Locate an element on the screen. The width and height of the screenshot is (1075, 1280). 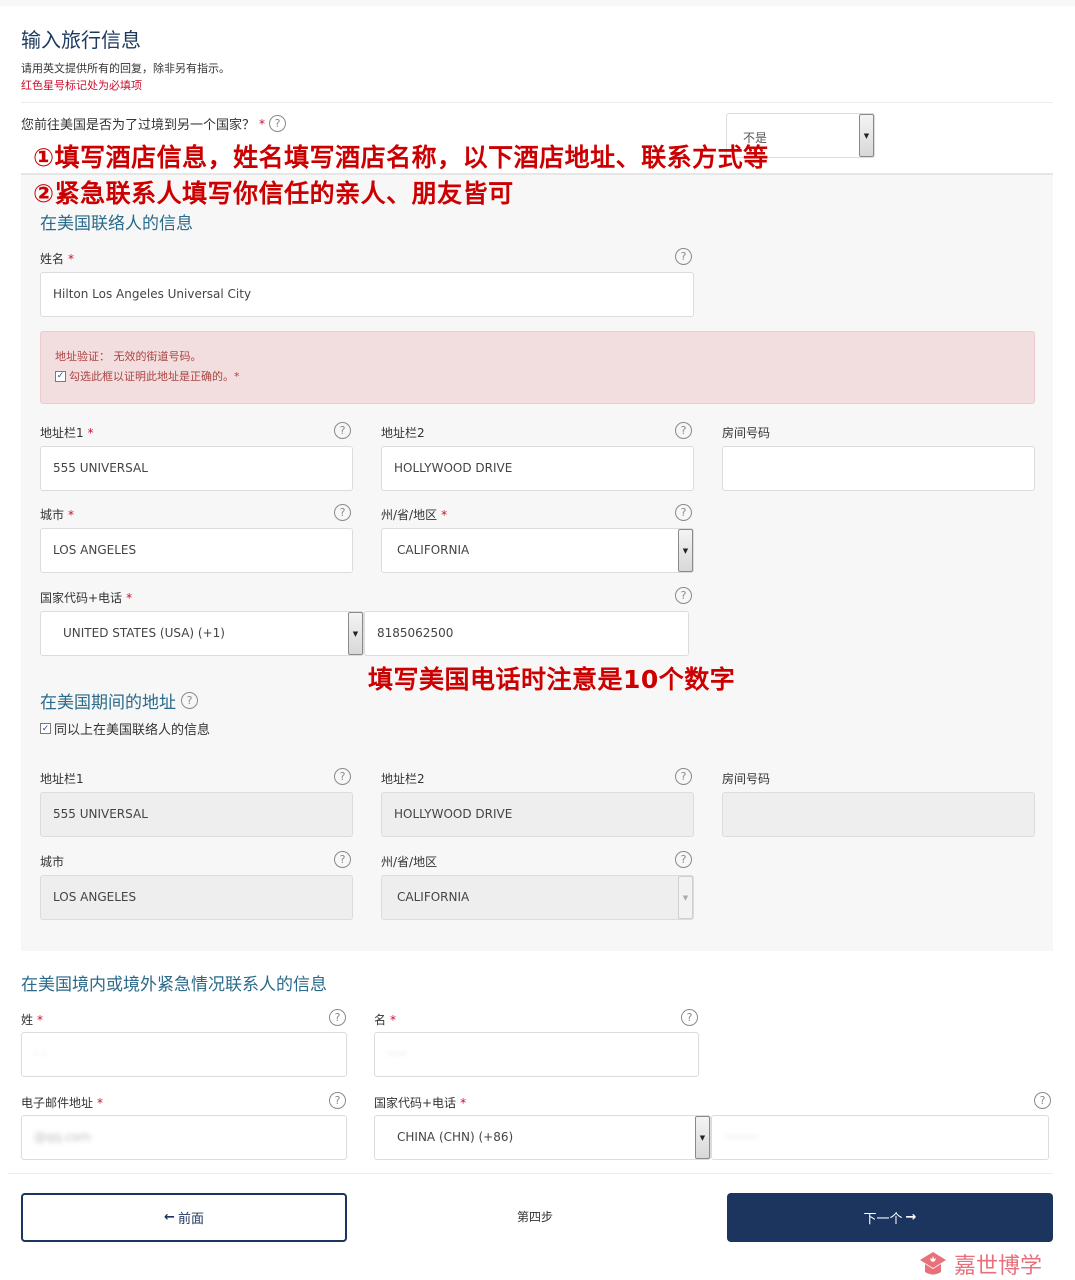
confirm-address-checkbox: ✓ is located at coordinates (60, 376).